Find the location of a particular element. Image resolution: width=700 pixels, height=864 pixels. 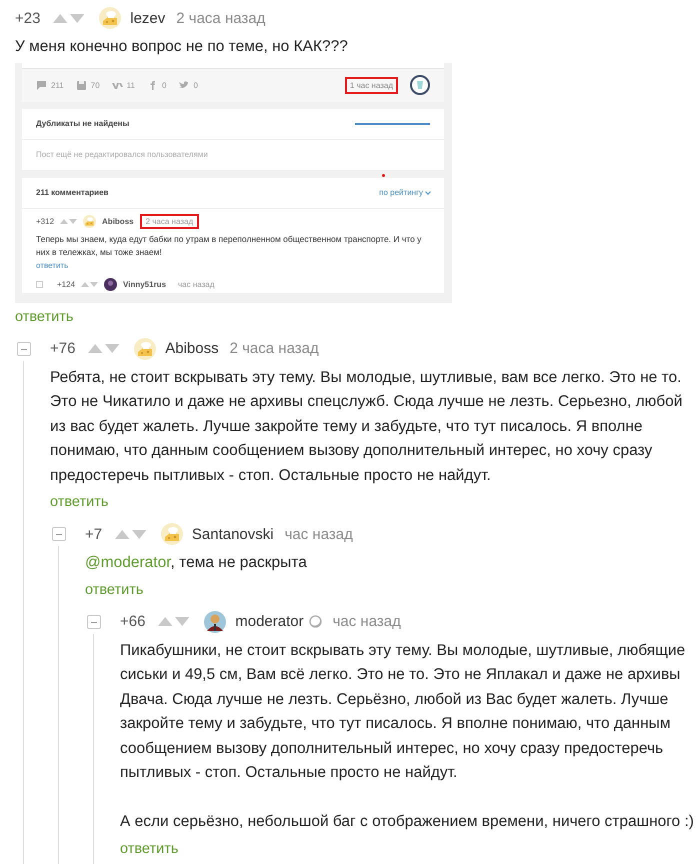

comment-author: moderator is located at coordinates (269, 621).